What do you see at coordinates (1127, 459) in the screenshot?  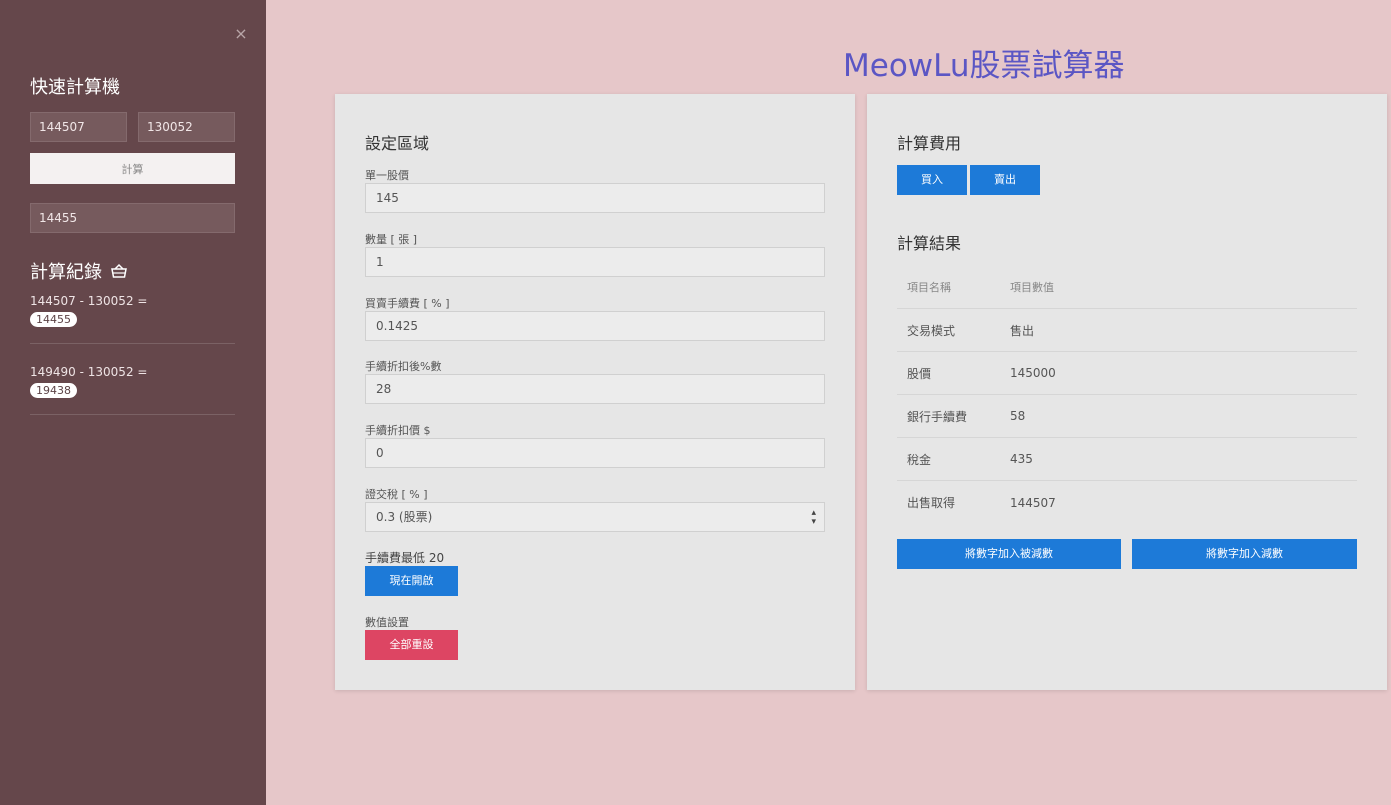 I see `table-row: 稅金 435` at bounding box center [1127, 459].